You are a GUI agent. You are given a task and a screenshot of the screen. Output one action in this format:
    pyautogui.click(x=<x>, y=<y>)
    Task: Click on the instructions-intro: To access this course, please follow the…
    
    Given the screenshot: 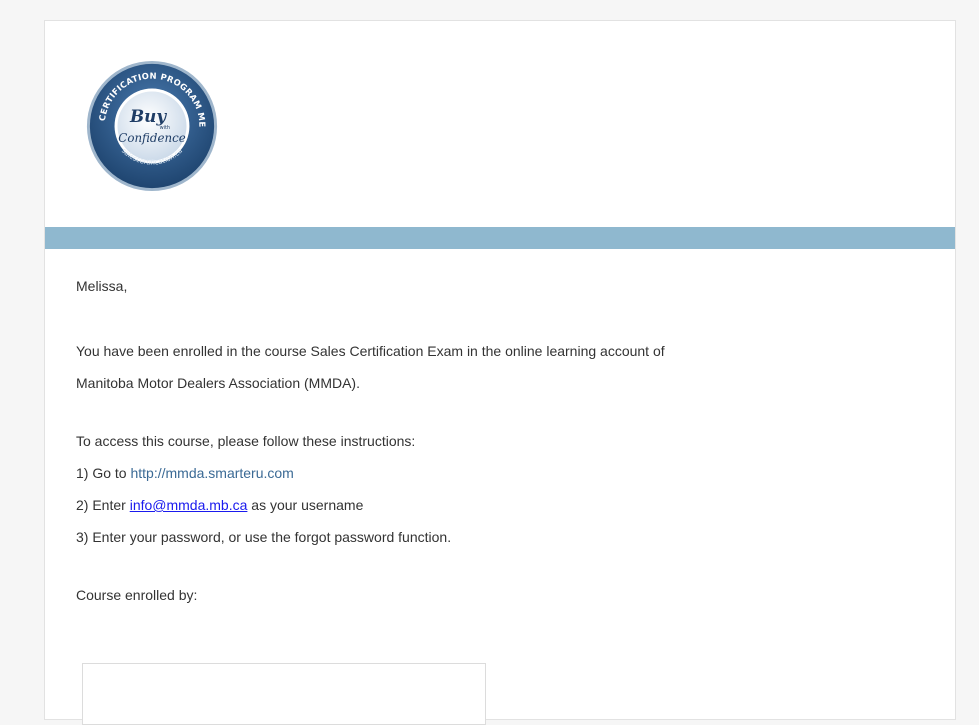 What is the action you would take?
    pyautogui.click(x=246, y=441)
    